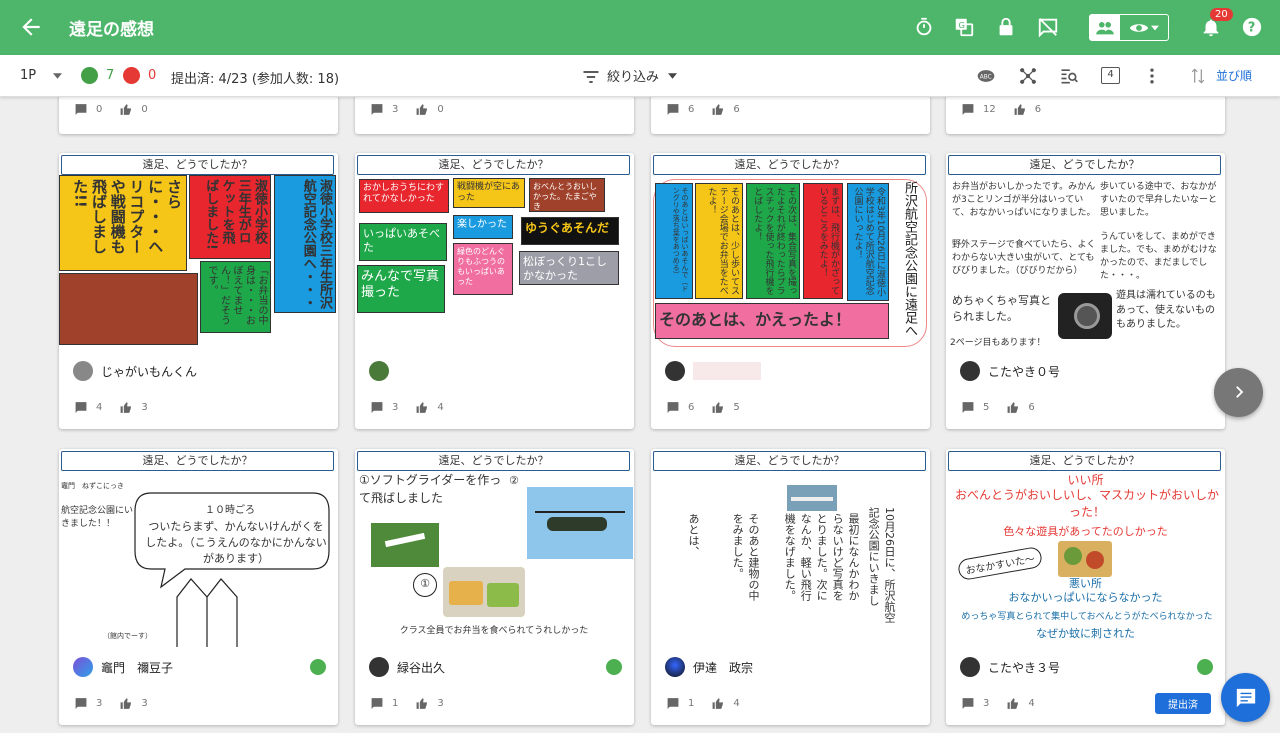  Describe the element at coordinates (407, 407) in the screenshot. I see `card-stats: 3 4` at that location.